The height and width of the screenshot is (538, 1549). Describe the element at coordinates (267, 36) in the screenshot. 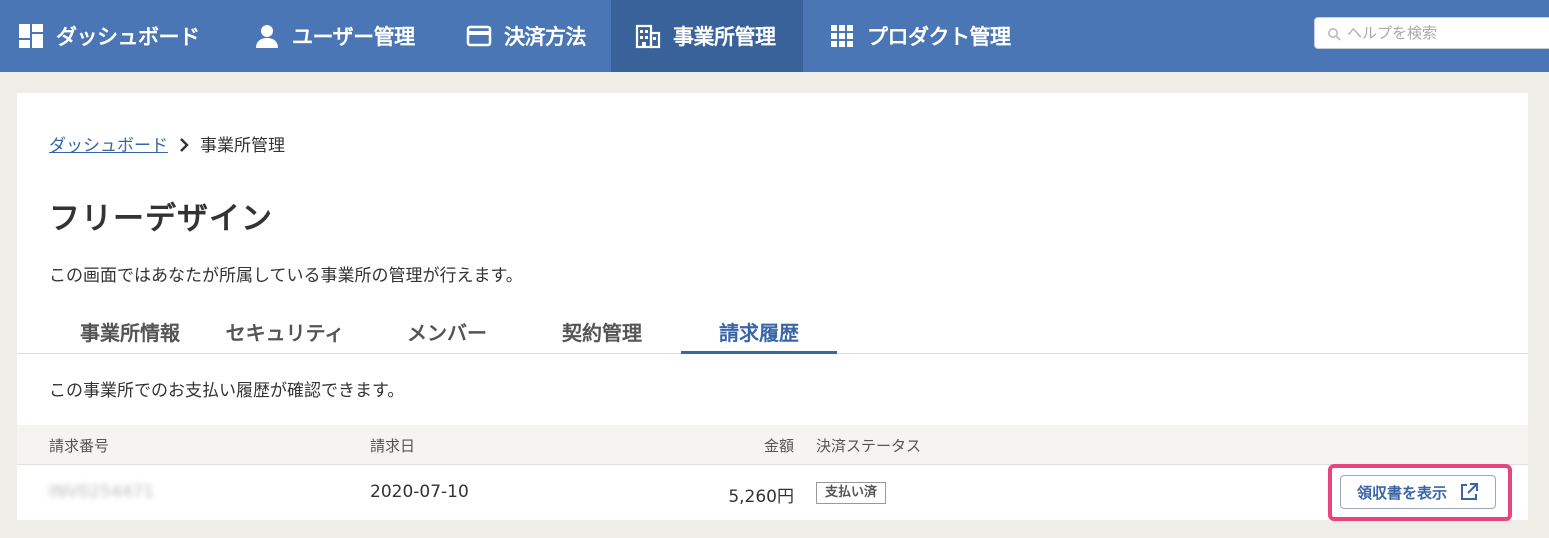

I see `user-icon` at that location.